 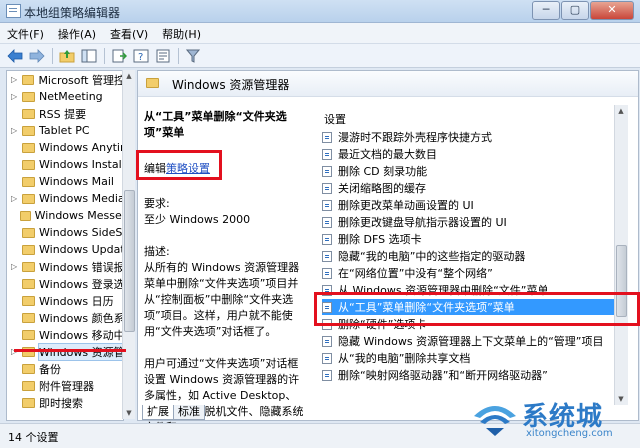 What do you see at coordinates (495, 421) in the screenshot?
I see `watermark-logo-icon` at bounding box center [495, 421].